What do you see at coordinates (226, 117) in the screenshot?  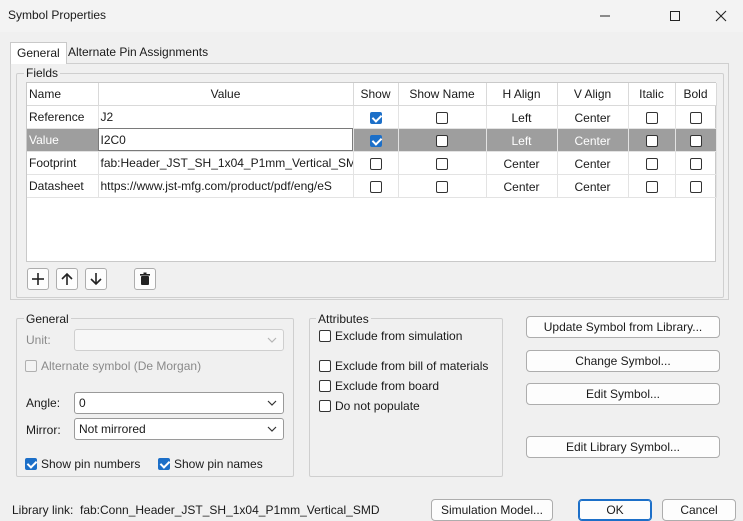 I see `field-value-cell: J2` at bounding box center [226, 117].